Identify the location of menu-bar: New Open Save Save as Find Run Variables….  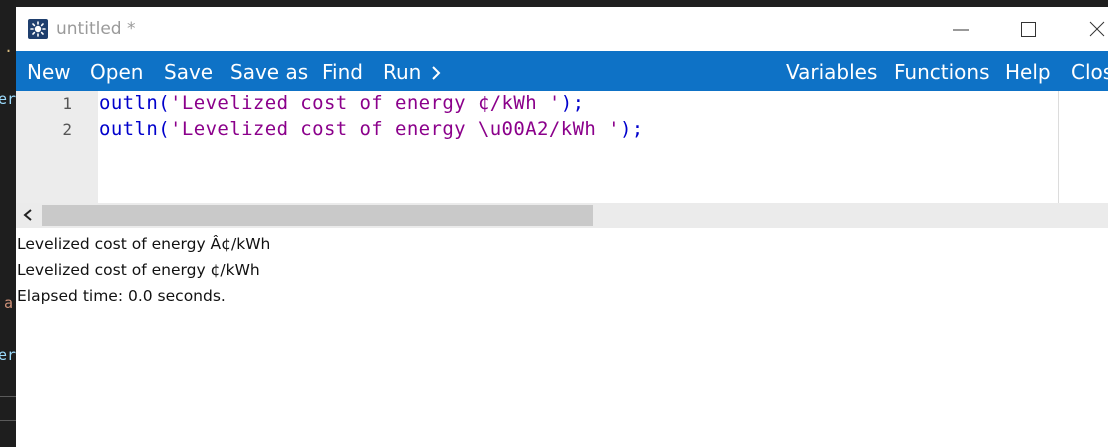
(562, 71).